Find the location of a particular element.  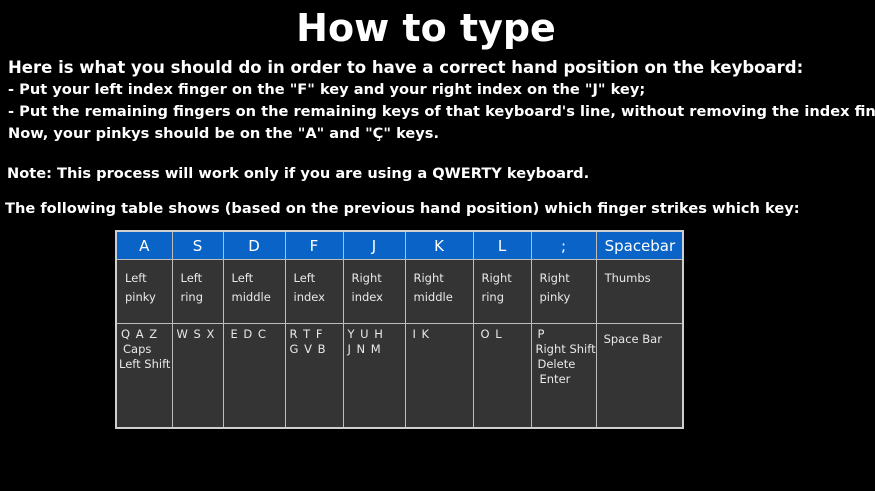

key-group: I K is located at coordinates (421, 334).